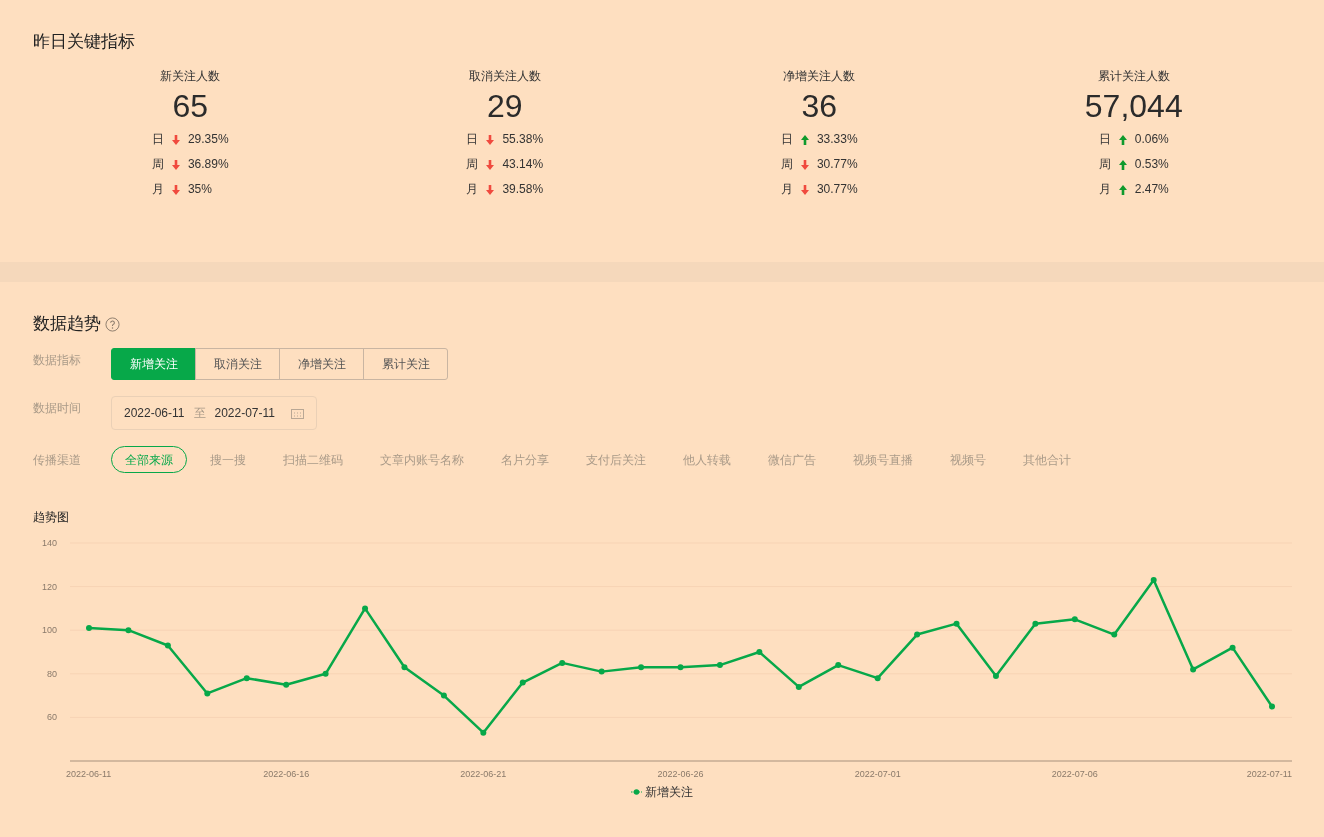 This screenshot has width=1324, height=837. Describe the element at coordinates (57, 408) in the screenshot. I see `field-label: 数据时间` at that location.